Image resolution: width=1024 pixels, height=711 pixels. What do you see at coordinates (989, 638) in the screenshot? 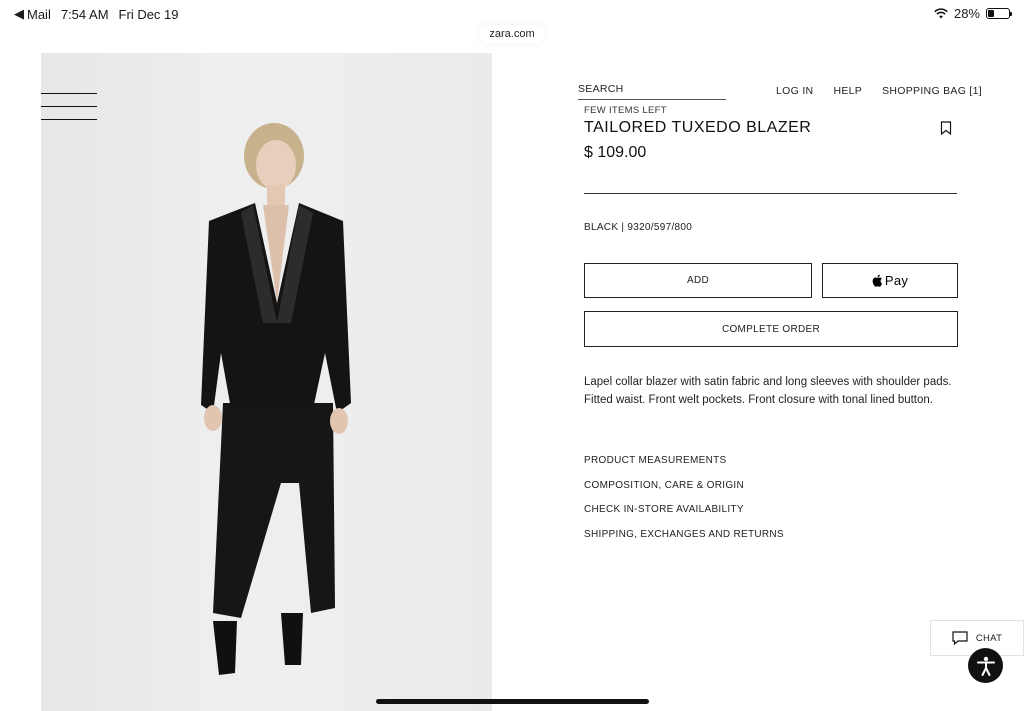
I see `chat-label: CHAT` at bounding box center [989, 638].